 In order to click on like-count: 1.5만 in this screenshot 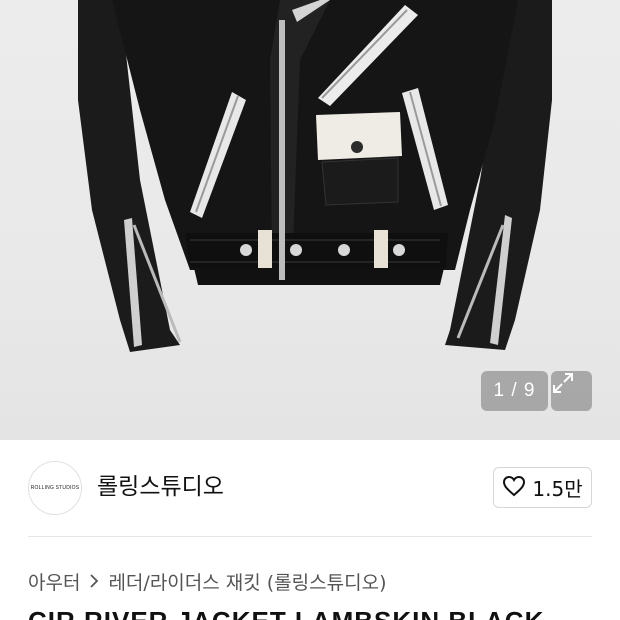, I will do `click(557, 489)`.